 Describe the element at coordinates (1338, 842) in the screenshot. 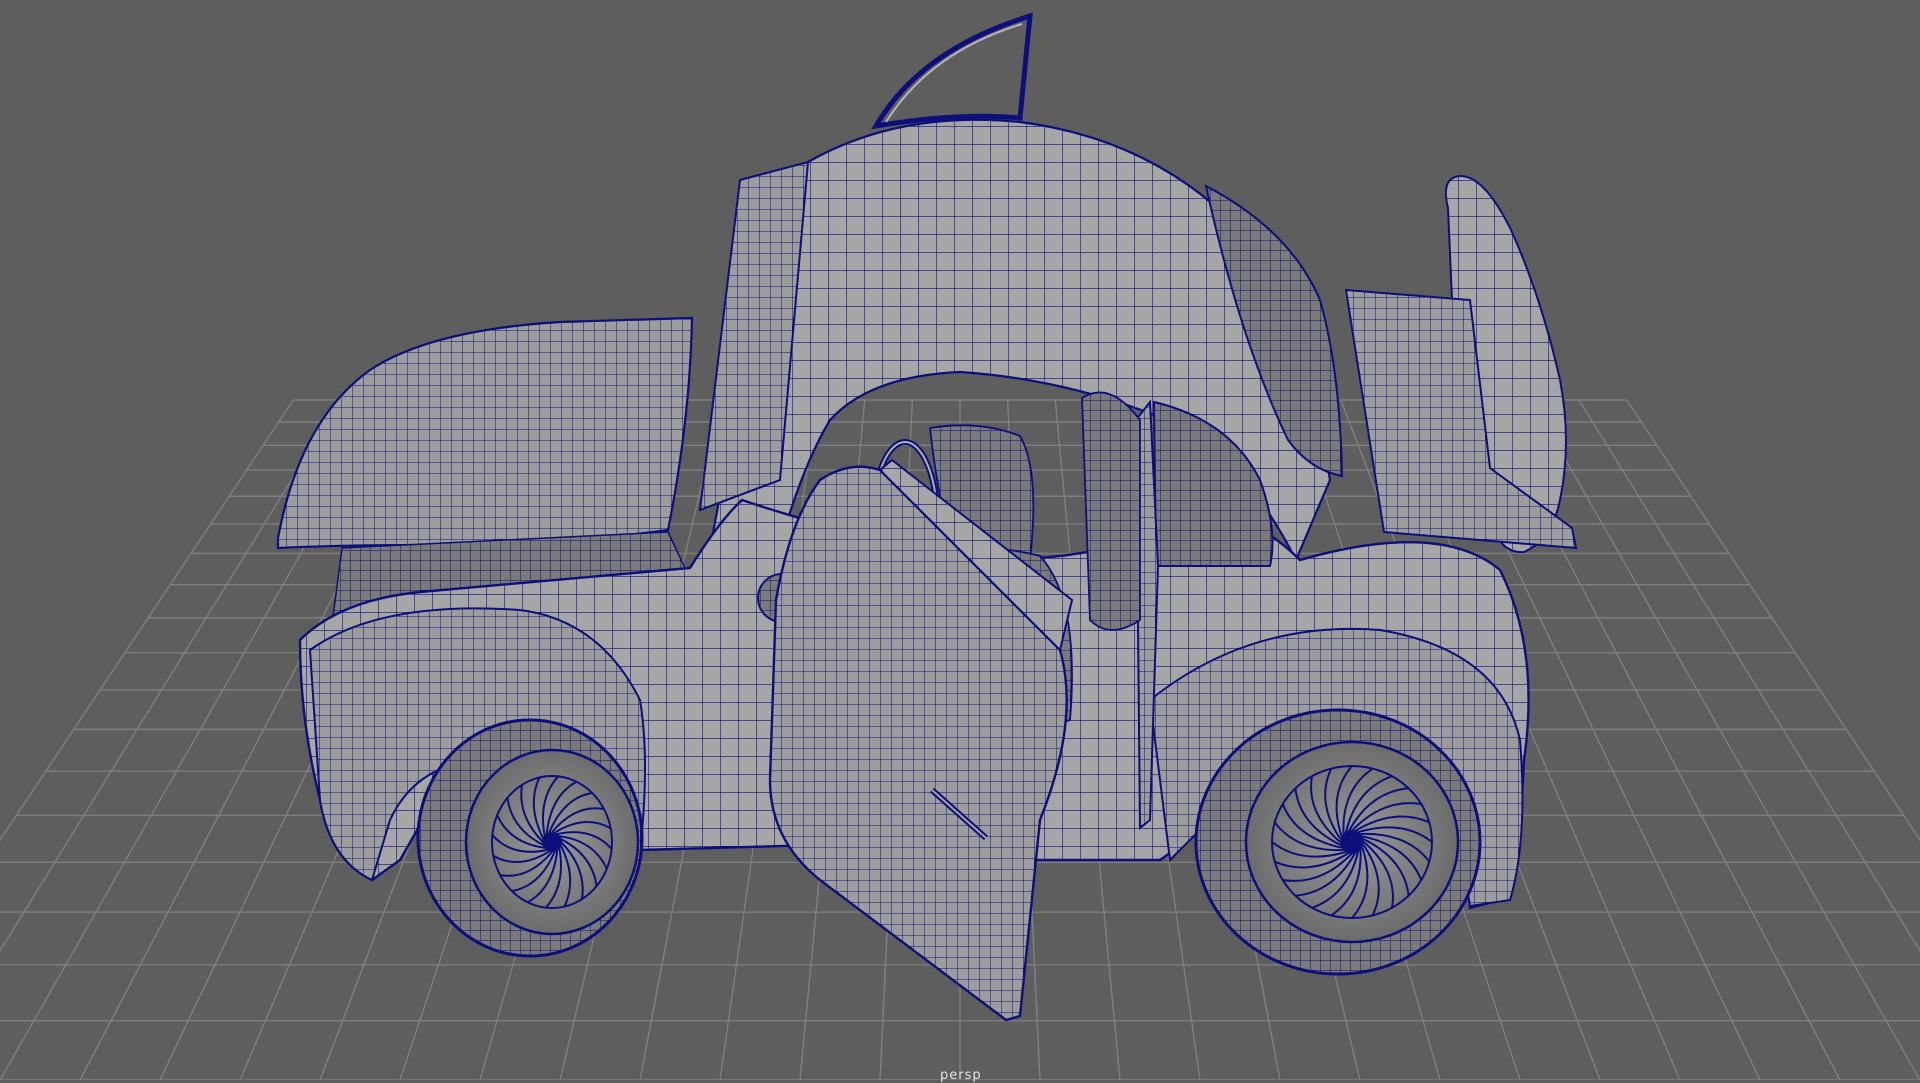

I see `rear-wheel` at that location.